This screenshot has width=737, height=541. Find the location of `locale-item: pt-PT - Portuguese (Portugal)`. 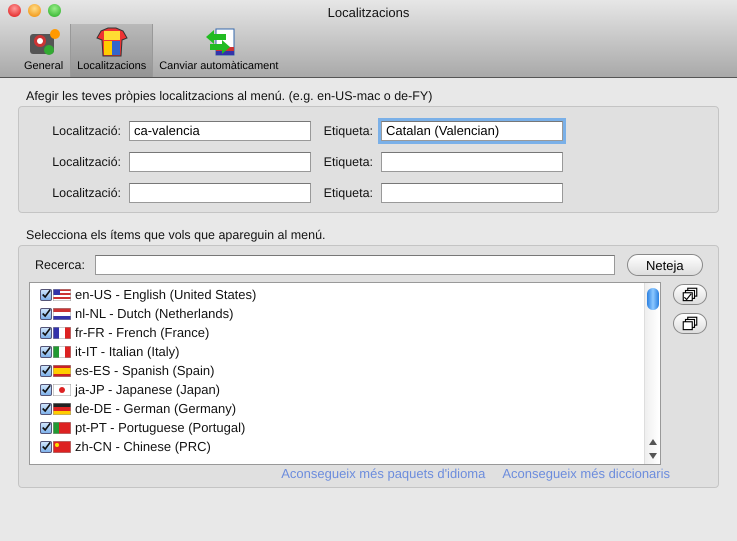

locale-item: pt-PT - Portuguese (Portugal) is located at coordinates (160, 427).